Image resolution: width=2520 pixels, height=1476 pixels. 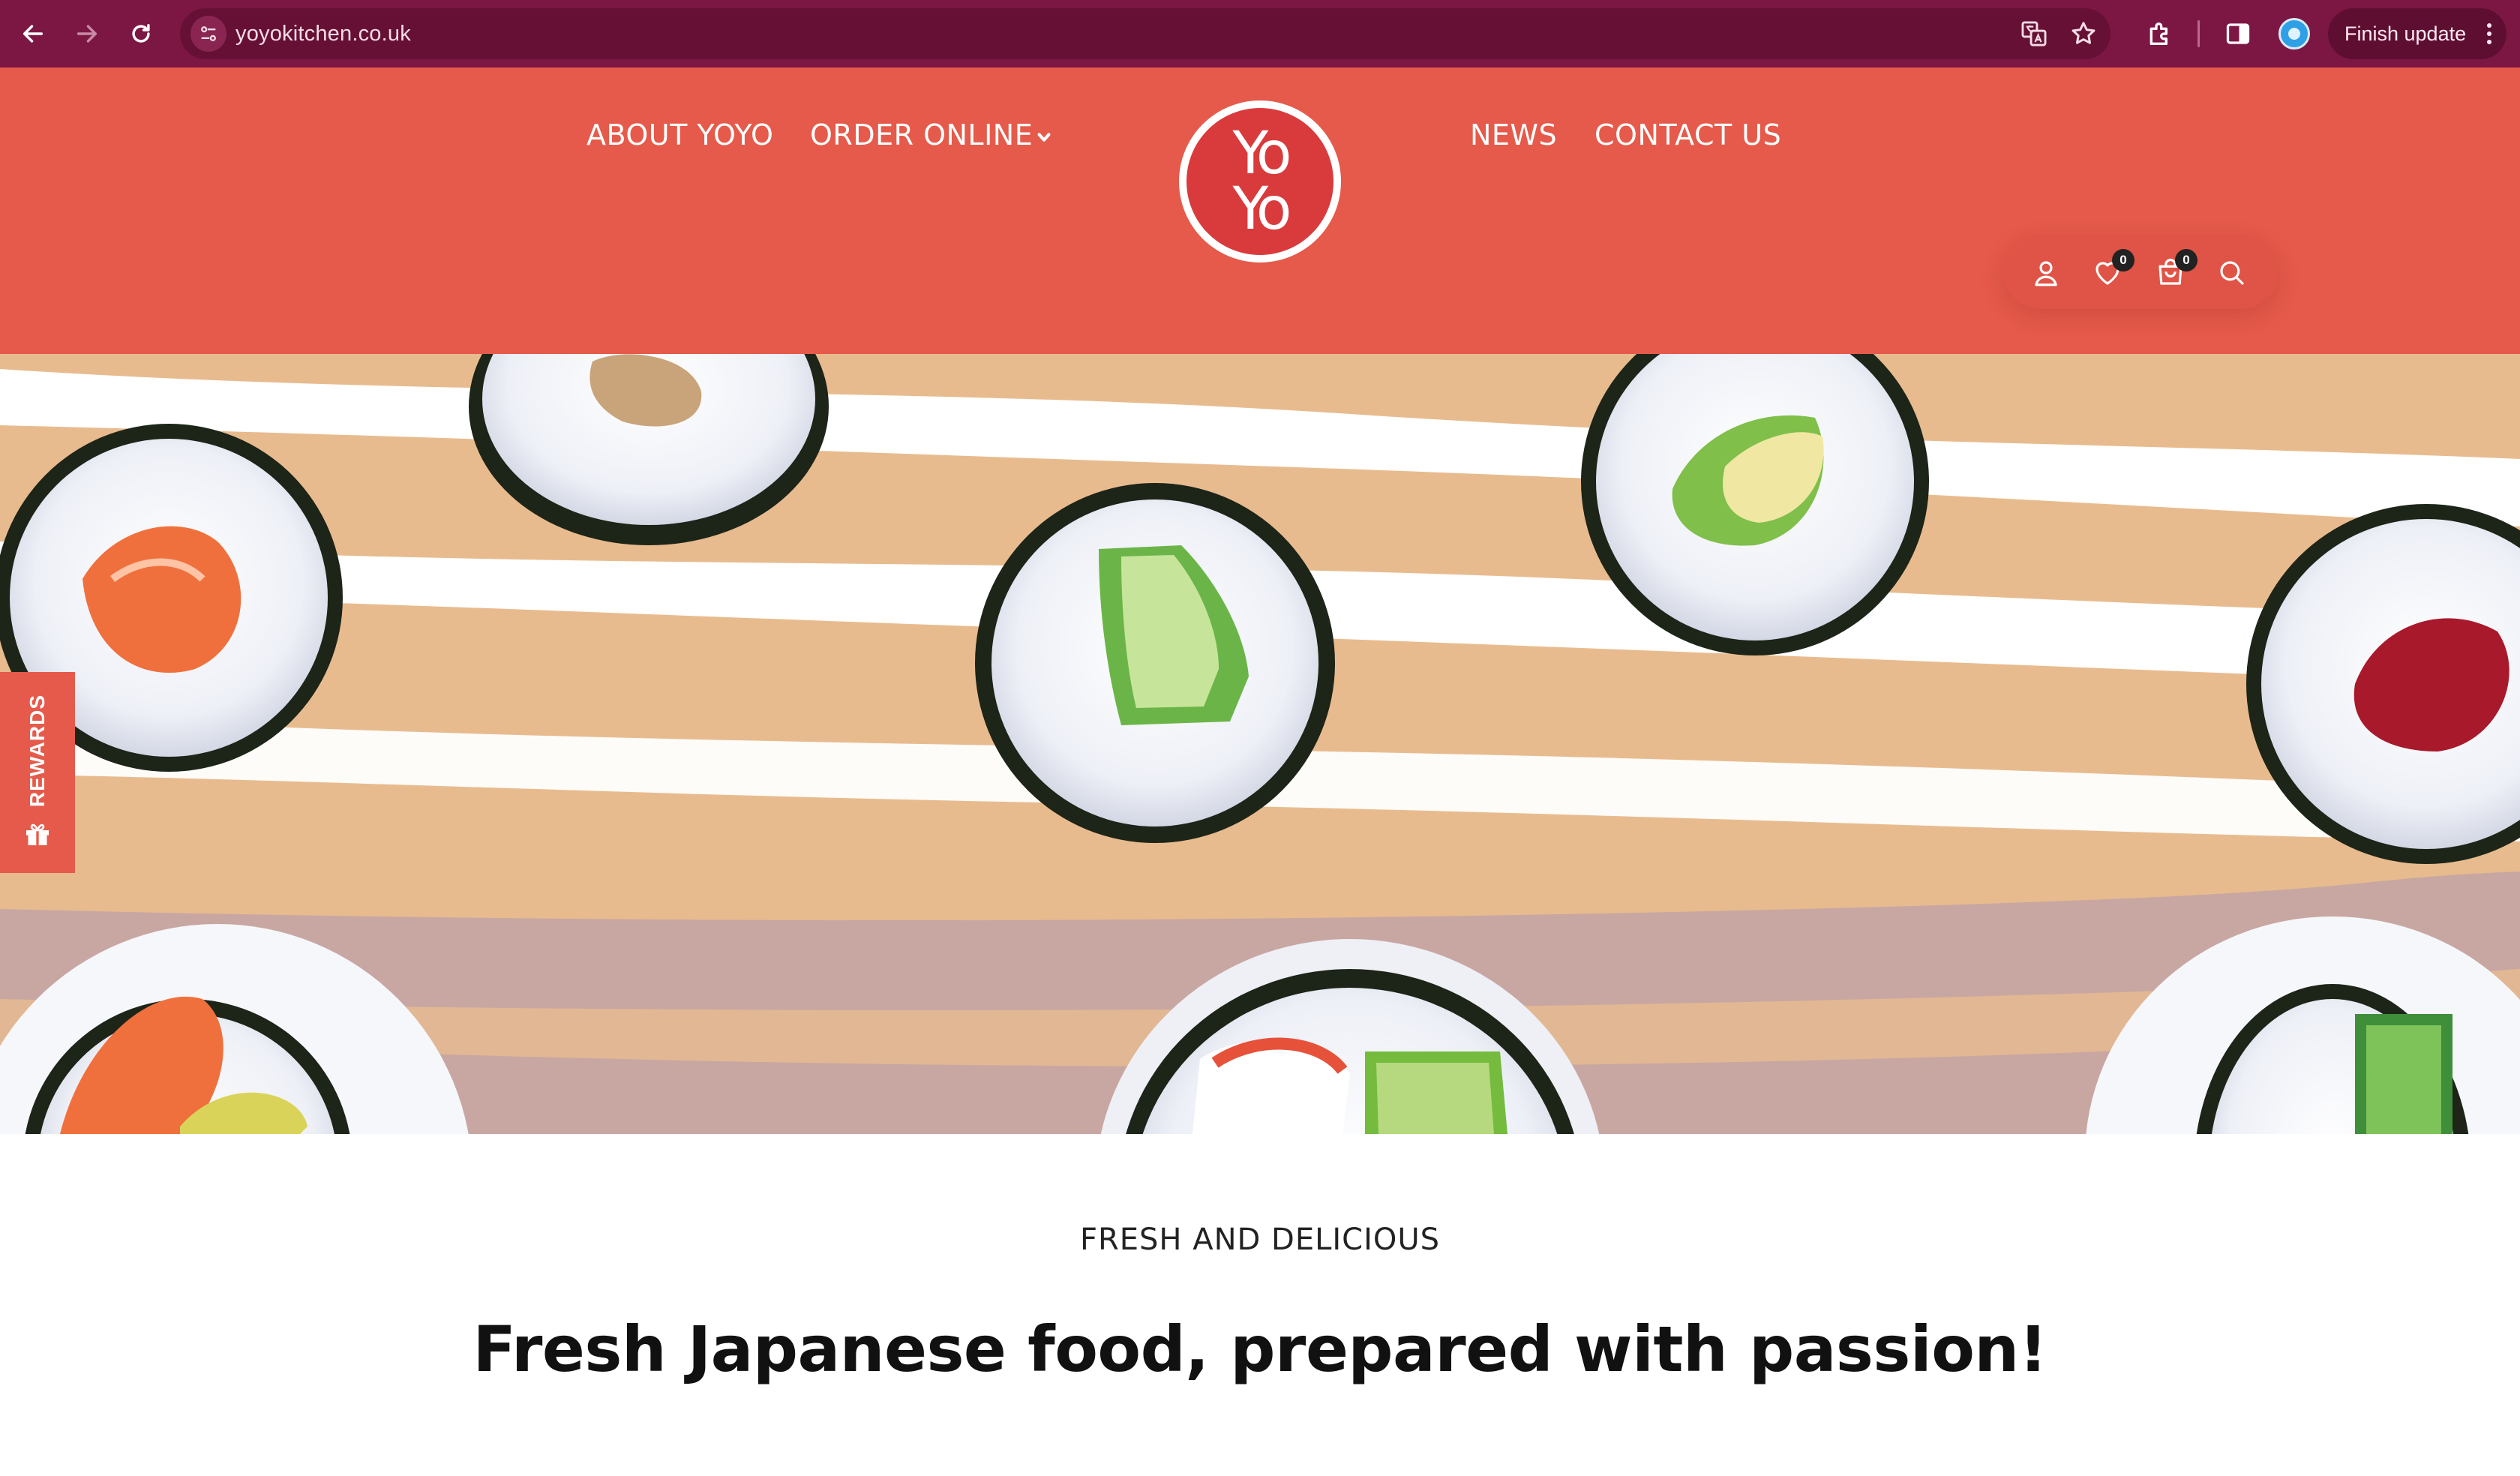 What do you see at coordinates (922, 135) in the screenshot?
I see `nav-order-online-label: ORDER ONLINE` at bounding box center [922, 135].